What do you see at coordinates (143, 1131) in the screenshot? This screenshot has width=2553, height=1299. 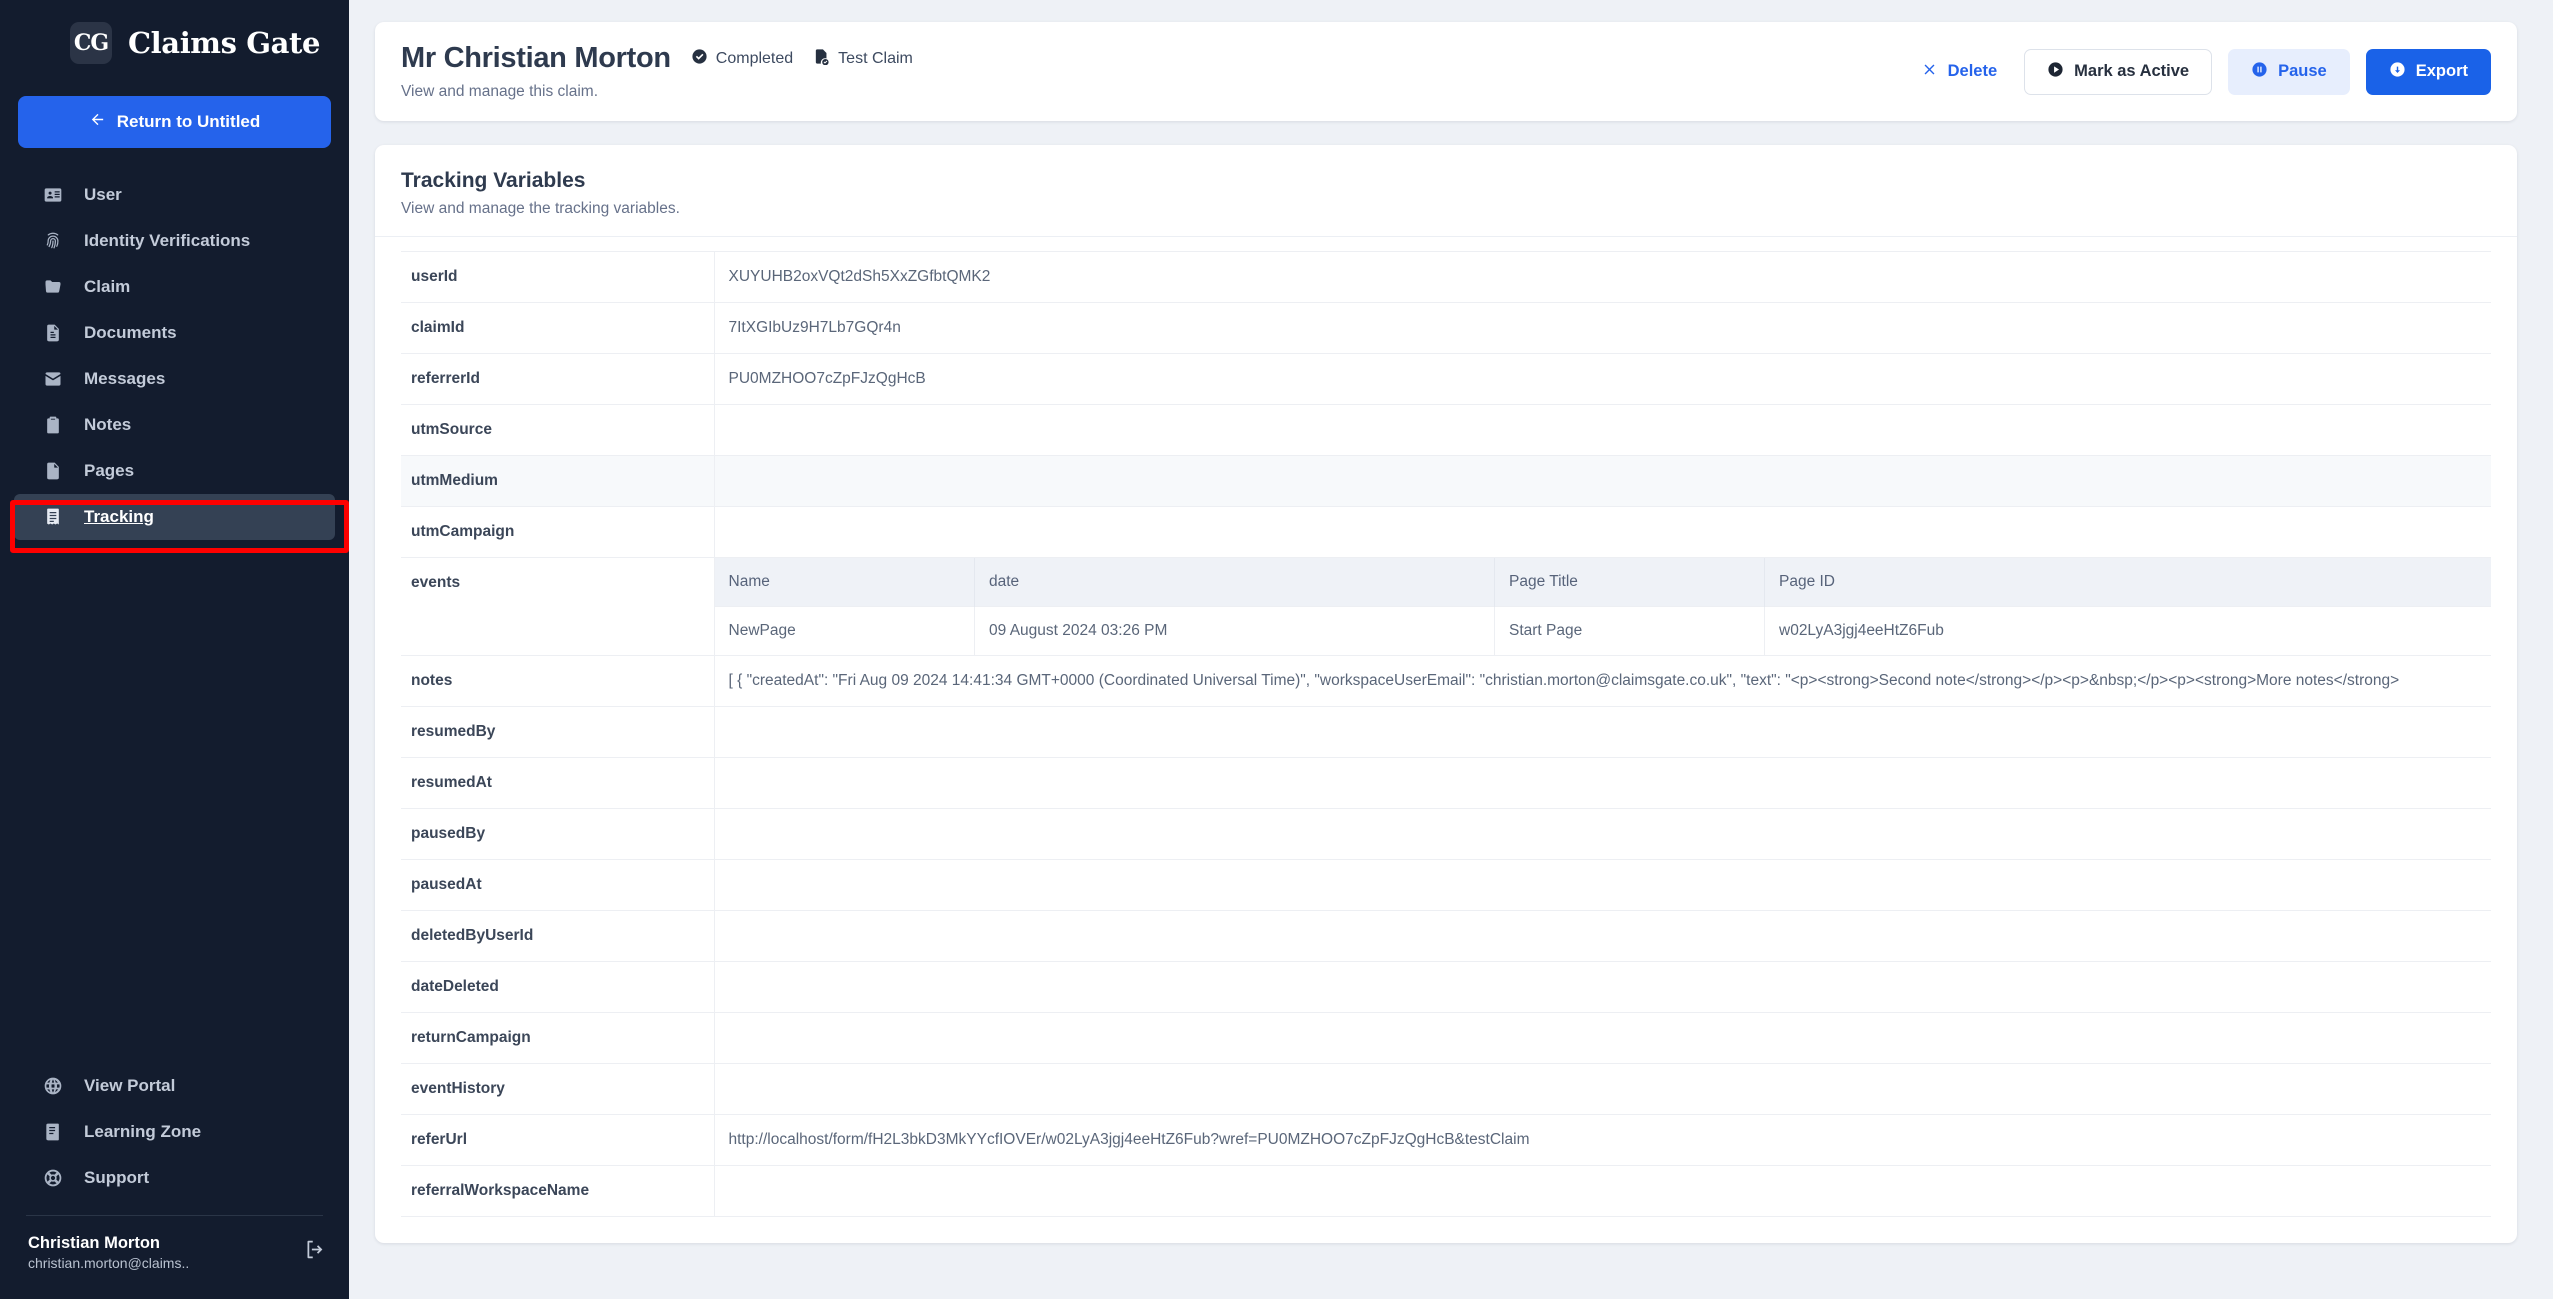 I see `sidebar-item-label: Learning Zone` at bounding box center [143, 1131].